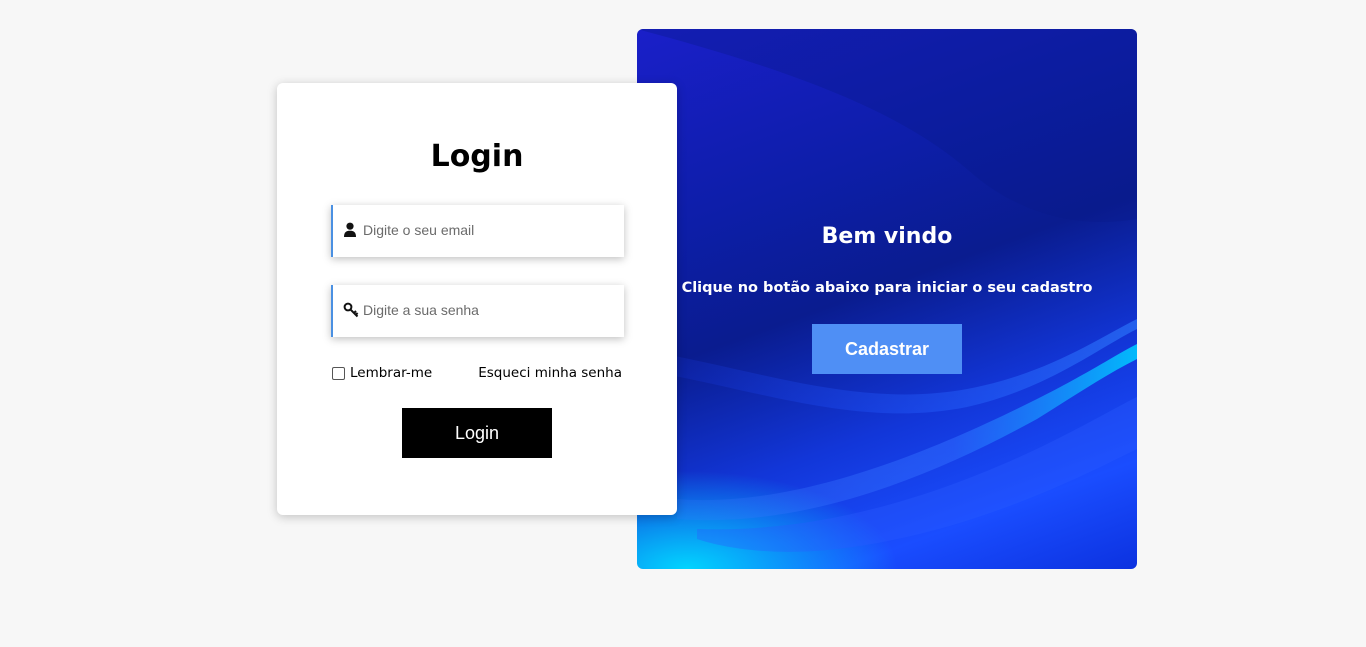 The width and height of the screenshot is (1366, 647). I want to click on forgot-password-link: Esqueci minha senha, so click(550, 373).